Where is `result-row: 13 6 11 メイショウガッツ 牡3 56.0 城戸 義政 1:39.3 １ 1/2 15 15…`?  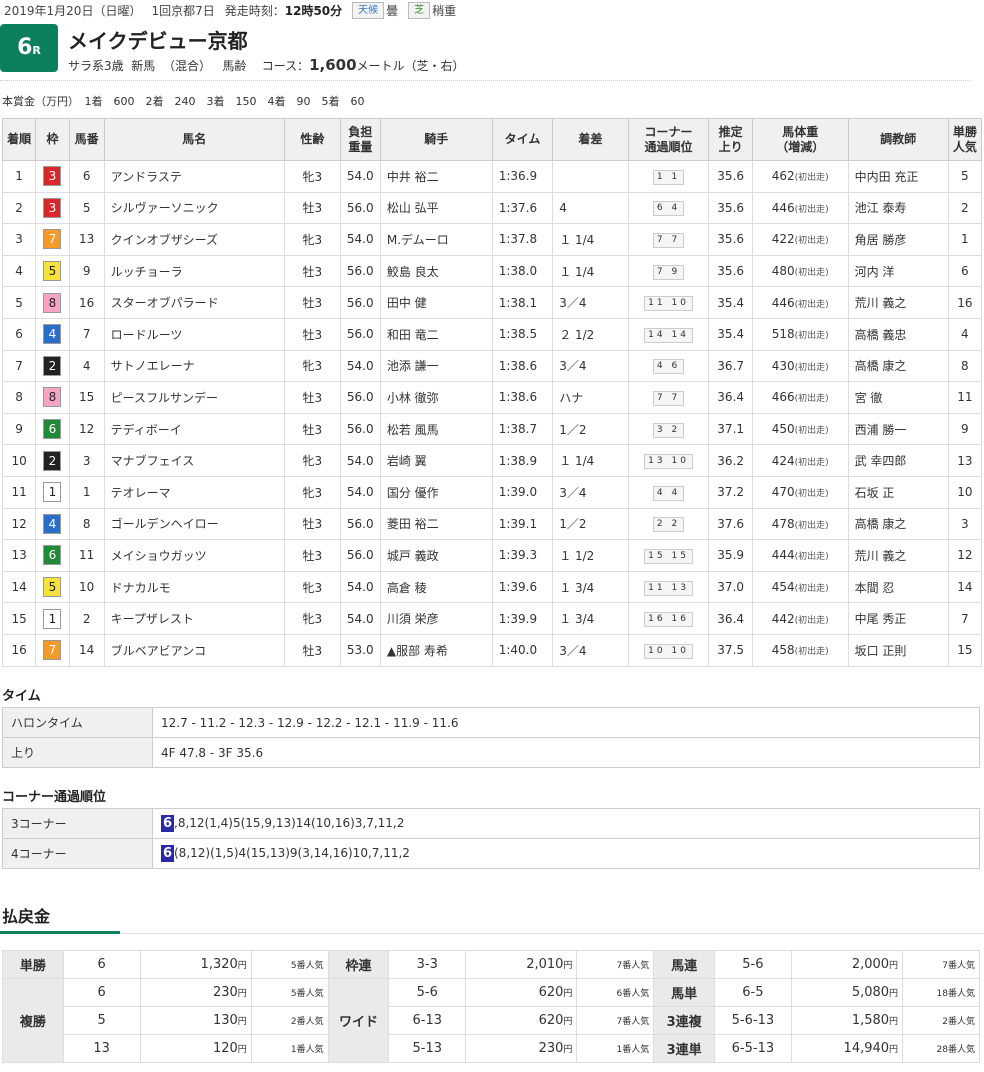
result-row: 13 6 11 メイショウガッツ 牡3 56.0 城戸 義政 1:39.3 １ 1/2 15 15… is located at coordinates (492, 555).